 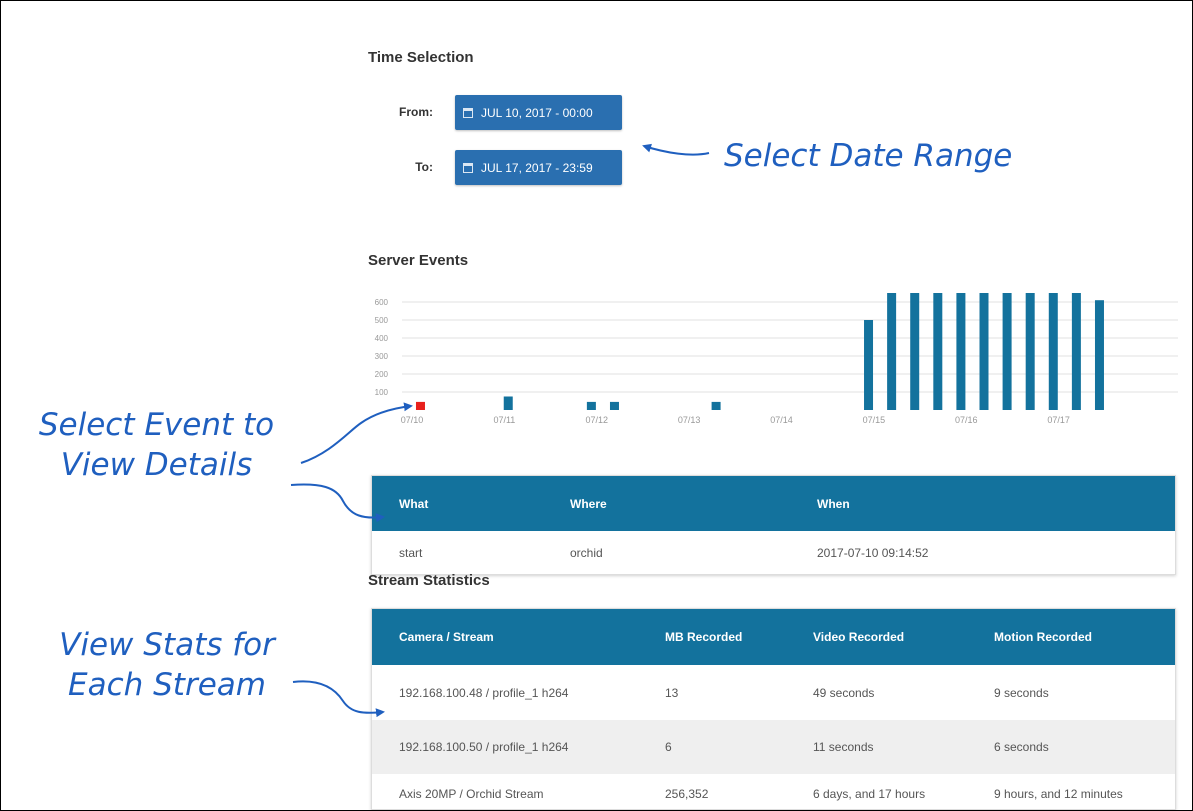 What do you see at coordinates (676, 149) in the screenshot?
I see `arrow-date-range` at bounding box center [676, 149].